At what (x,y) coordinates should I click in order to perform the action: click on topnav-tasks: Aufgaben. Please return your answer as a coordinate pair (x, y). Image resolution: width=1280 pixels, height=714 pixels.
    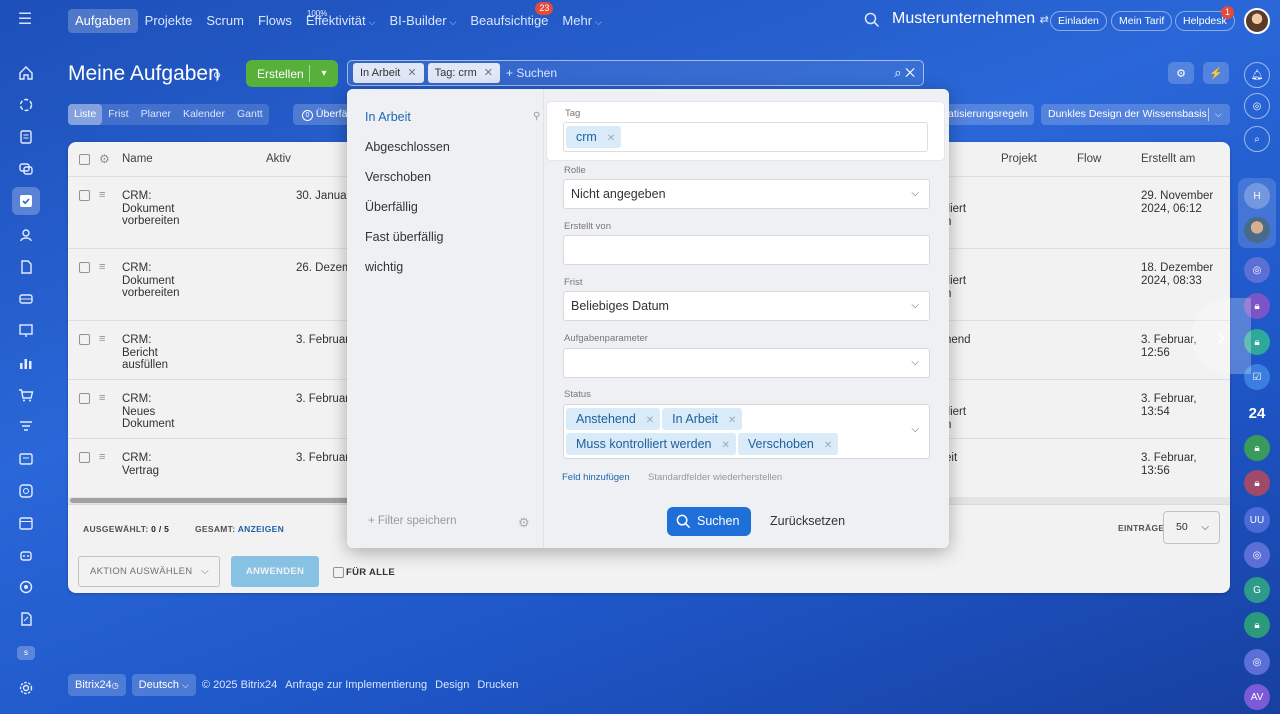
    Looking at the image, I should click on (103, 21).